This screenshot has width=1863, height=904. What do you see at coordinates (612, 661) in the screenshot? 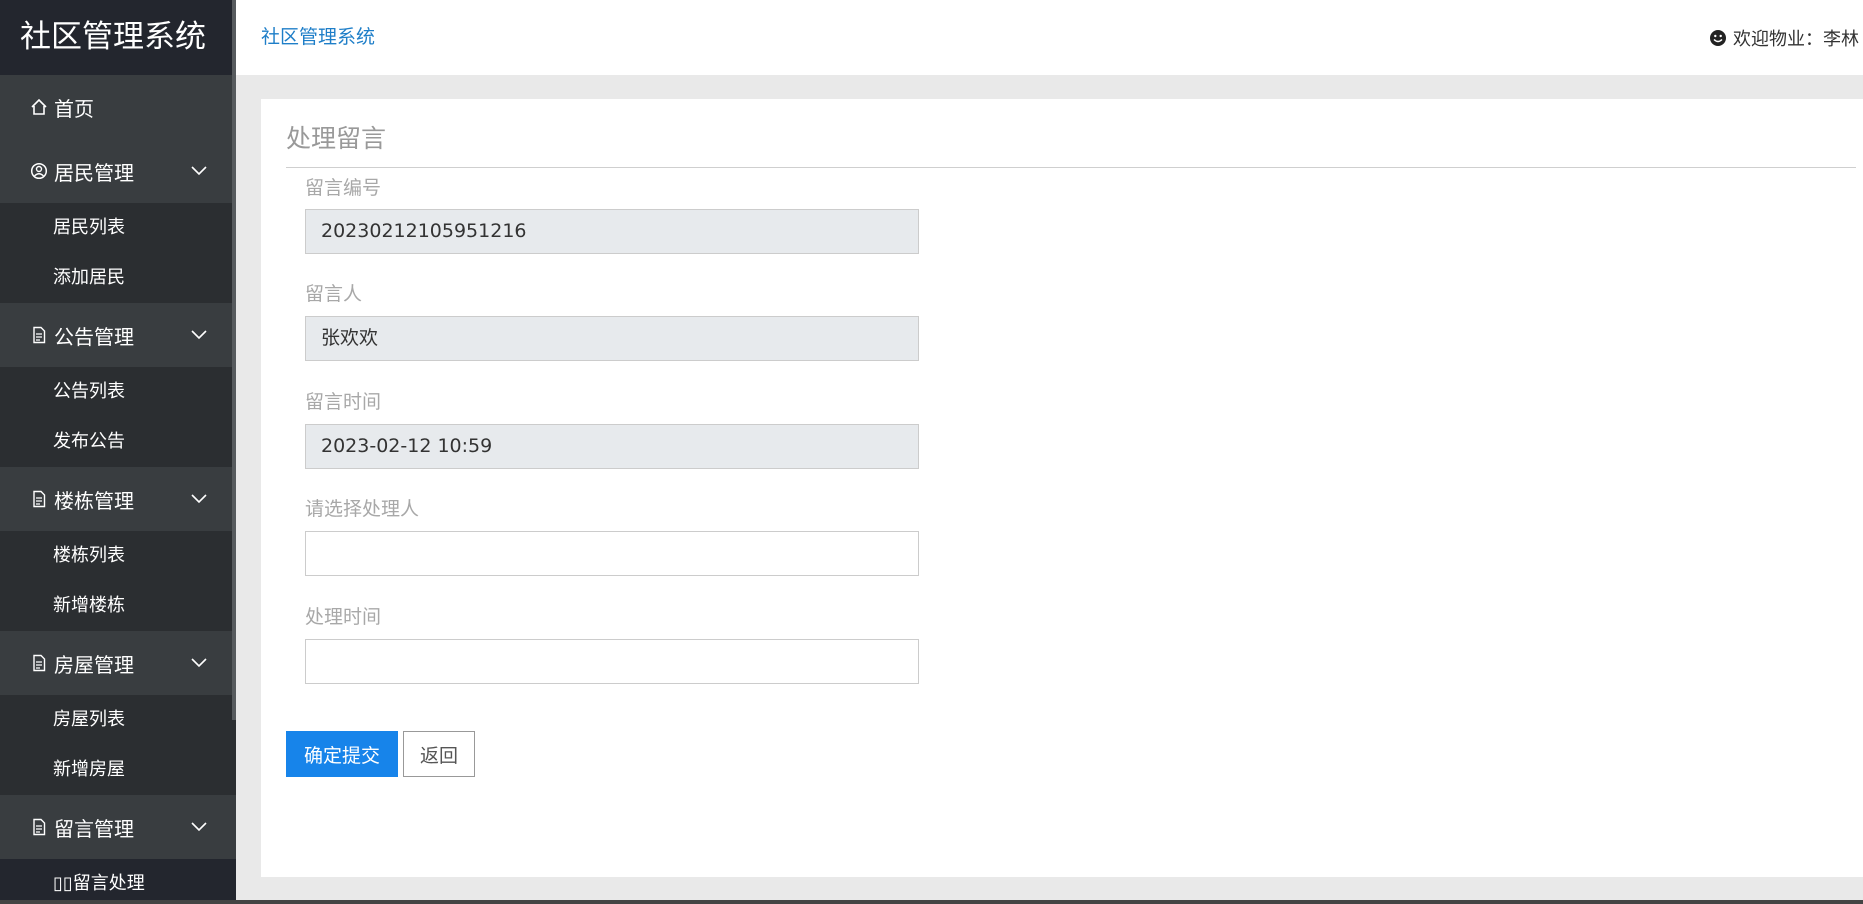
I see `handle-time-field` at bounding box center [612, 661].